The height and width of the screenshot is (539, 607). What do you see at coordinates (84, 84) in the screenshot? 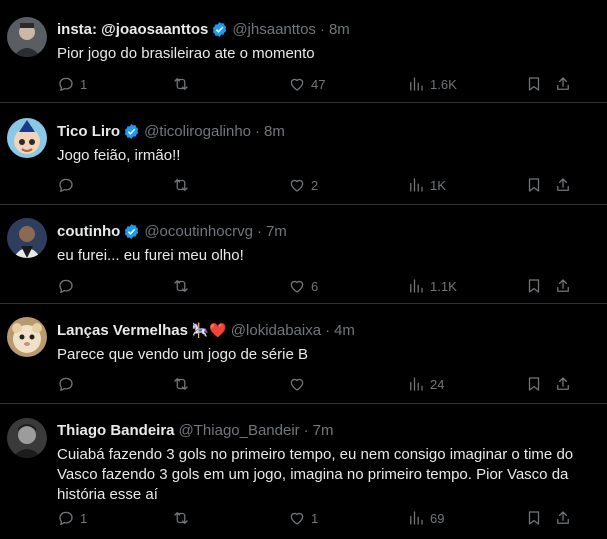
I see `reply-count: 1` at bounding box center [84, 84].